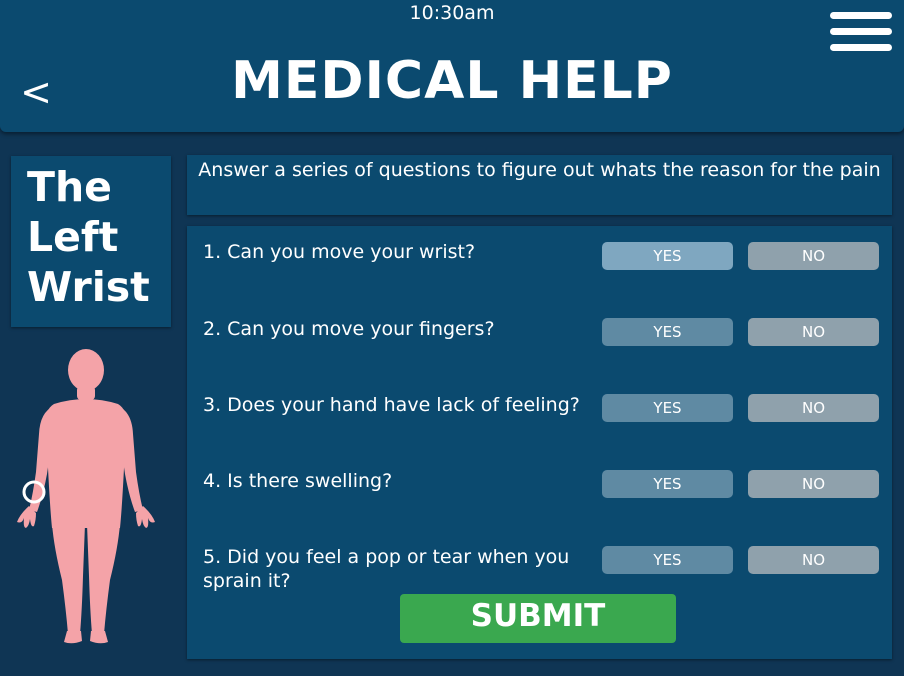 This screenshot has height=676, width=904. Describe the element at coordinates (339, 252) in the screenshot. I see `question-1-text: 1. Can you move your wrist?` at that location.